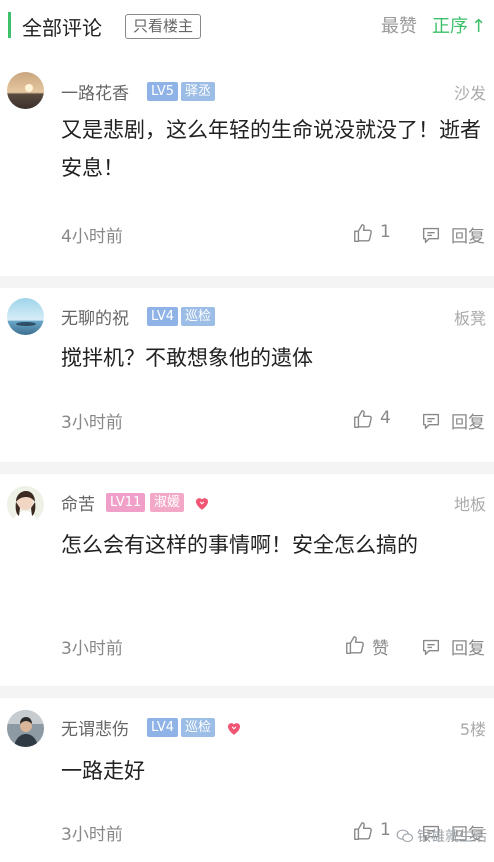 The image size is (494, 862). I want to click on sort-by-time-tab: 正序 ↑, so click(459, 25).